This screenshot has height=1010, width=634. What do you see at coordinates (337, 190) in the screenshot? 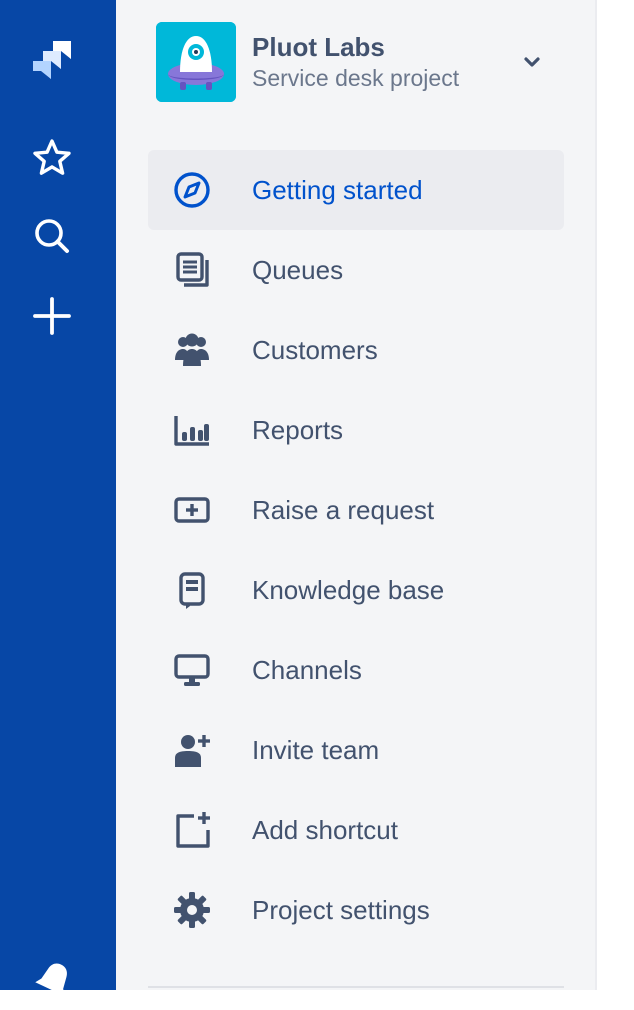
I see `nav-item-label: Getting started` at bounding box center [337, 190].